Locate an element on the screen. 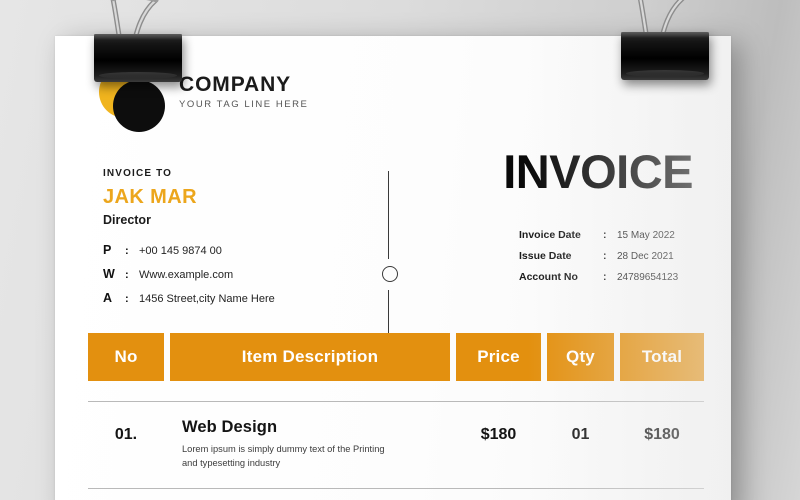  meta-key-account-no: Account No is located at coordinates (548, 277).